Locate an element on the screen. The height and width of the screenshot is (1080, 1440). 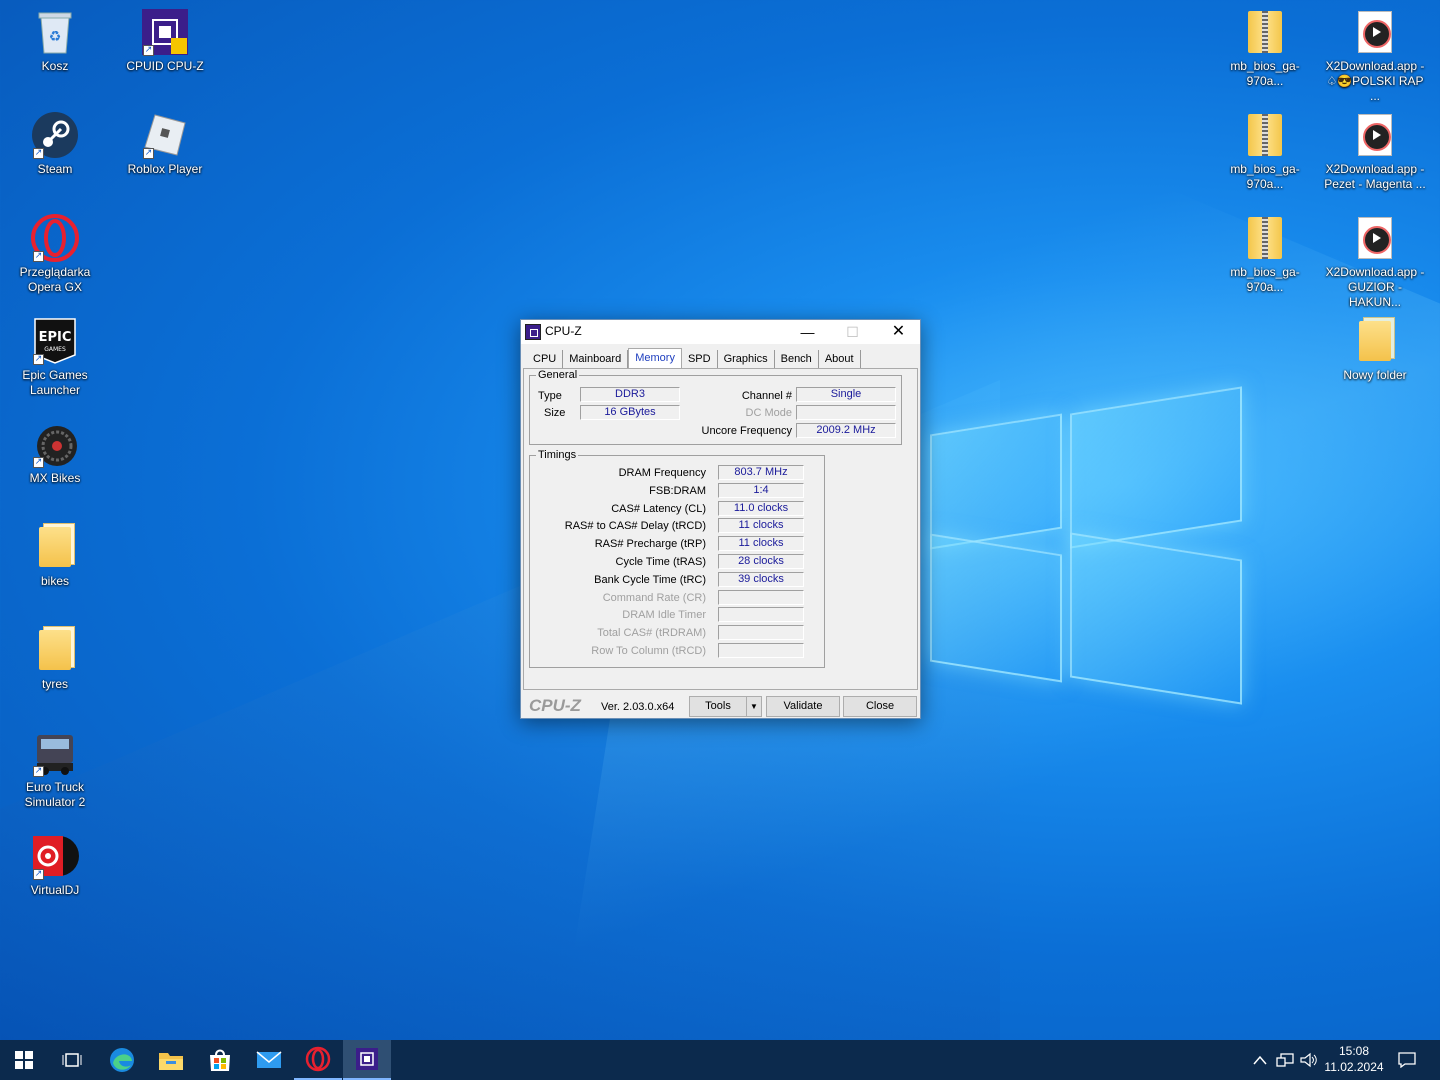
steam-icon: ↗ is located at coordinates (55, 135).